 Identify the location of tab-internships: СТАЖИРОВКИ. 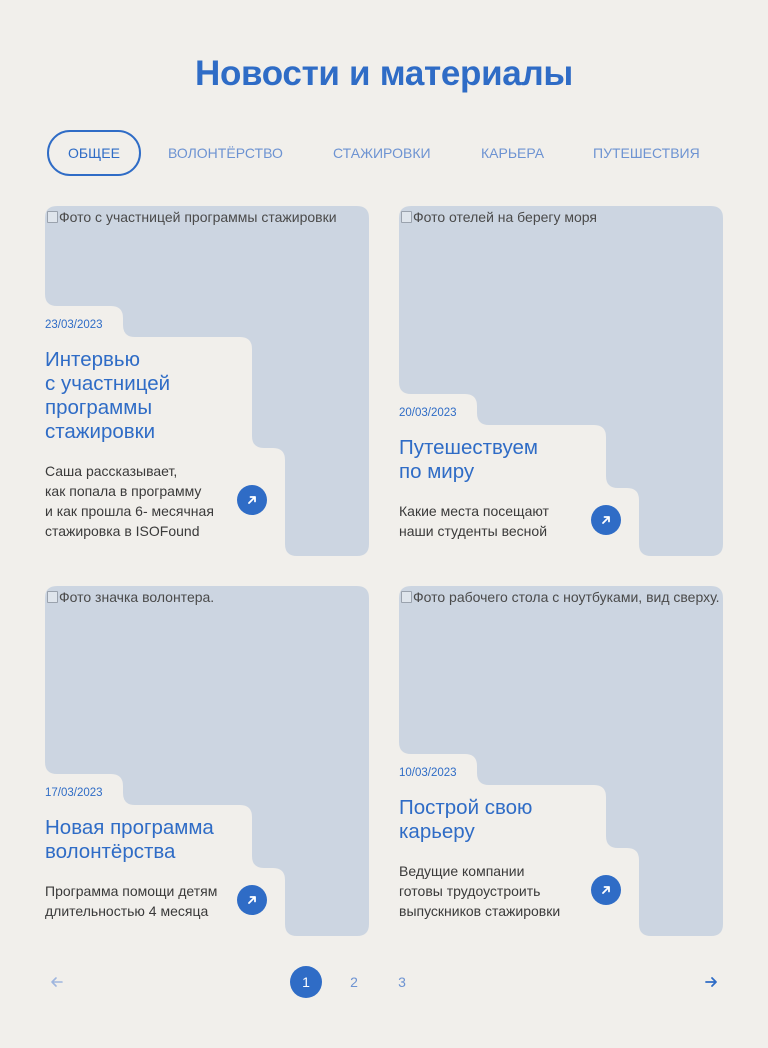
(382, 153).